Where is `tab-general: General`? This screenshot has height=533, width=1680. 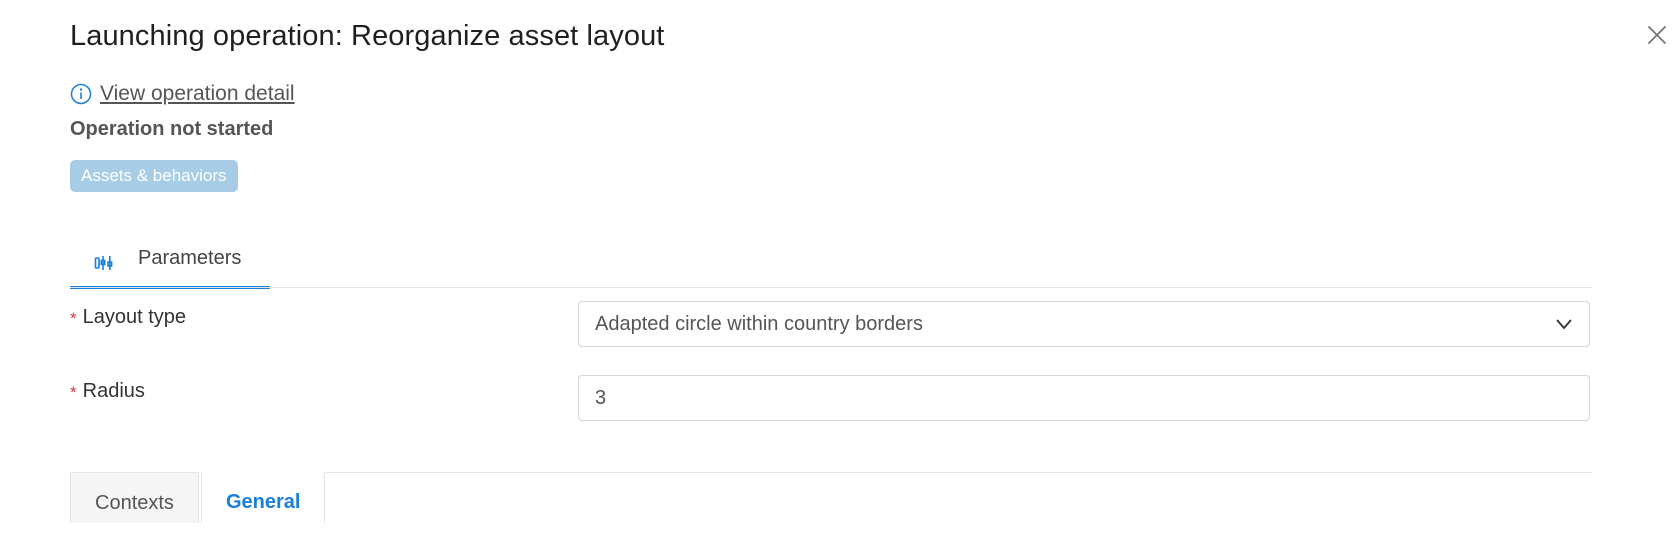
tab-general: General is located at coordinates (263, 497).